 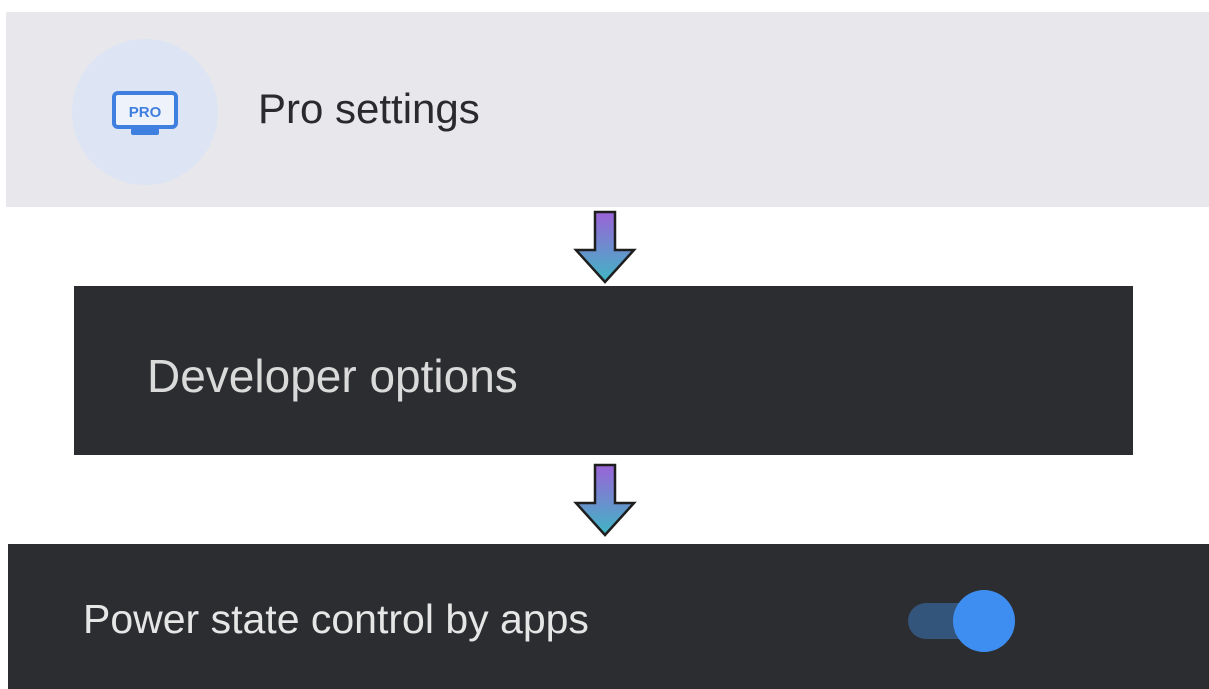 What do you see at coordinates (336, 619) in the screenshot?
I see `power-state-control-label: Power state control by apps` at bounding box center [336, 619].